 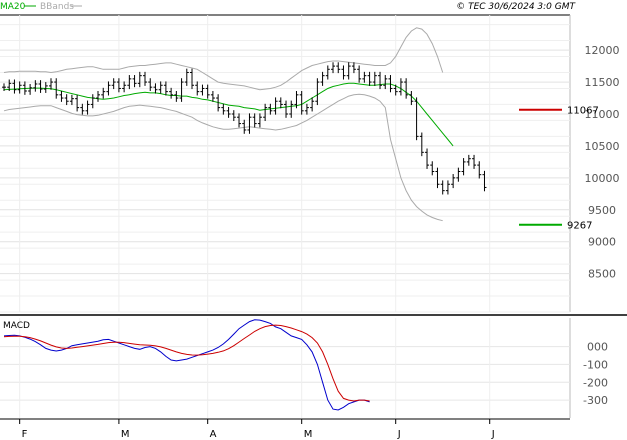 What do you see at coordinates (602, 82) in the screenshot?
I see `price-tick-label: 11500` at bounding box center [602, 82].